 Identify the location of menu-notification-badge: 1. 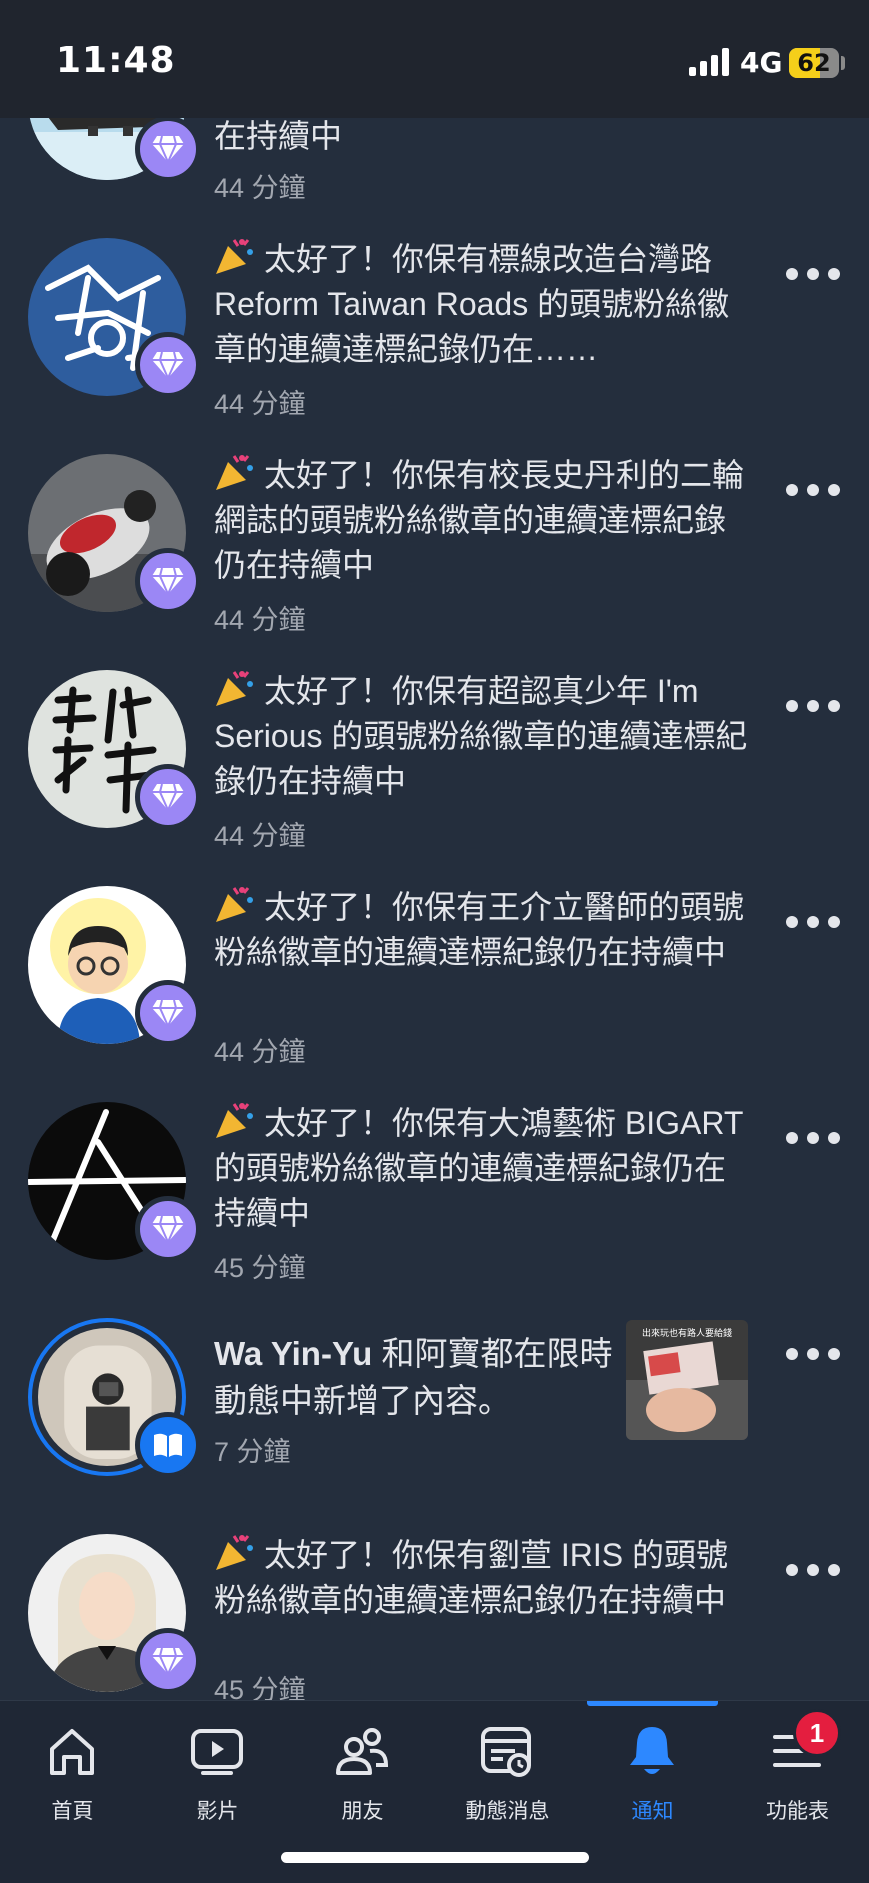
(817, 1733).